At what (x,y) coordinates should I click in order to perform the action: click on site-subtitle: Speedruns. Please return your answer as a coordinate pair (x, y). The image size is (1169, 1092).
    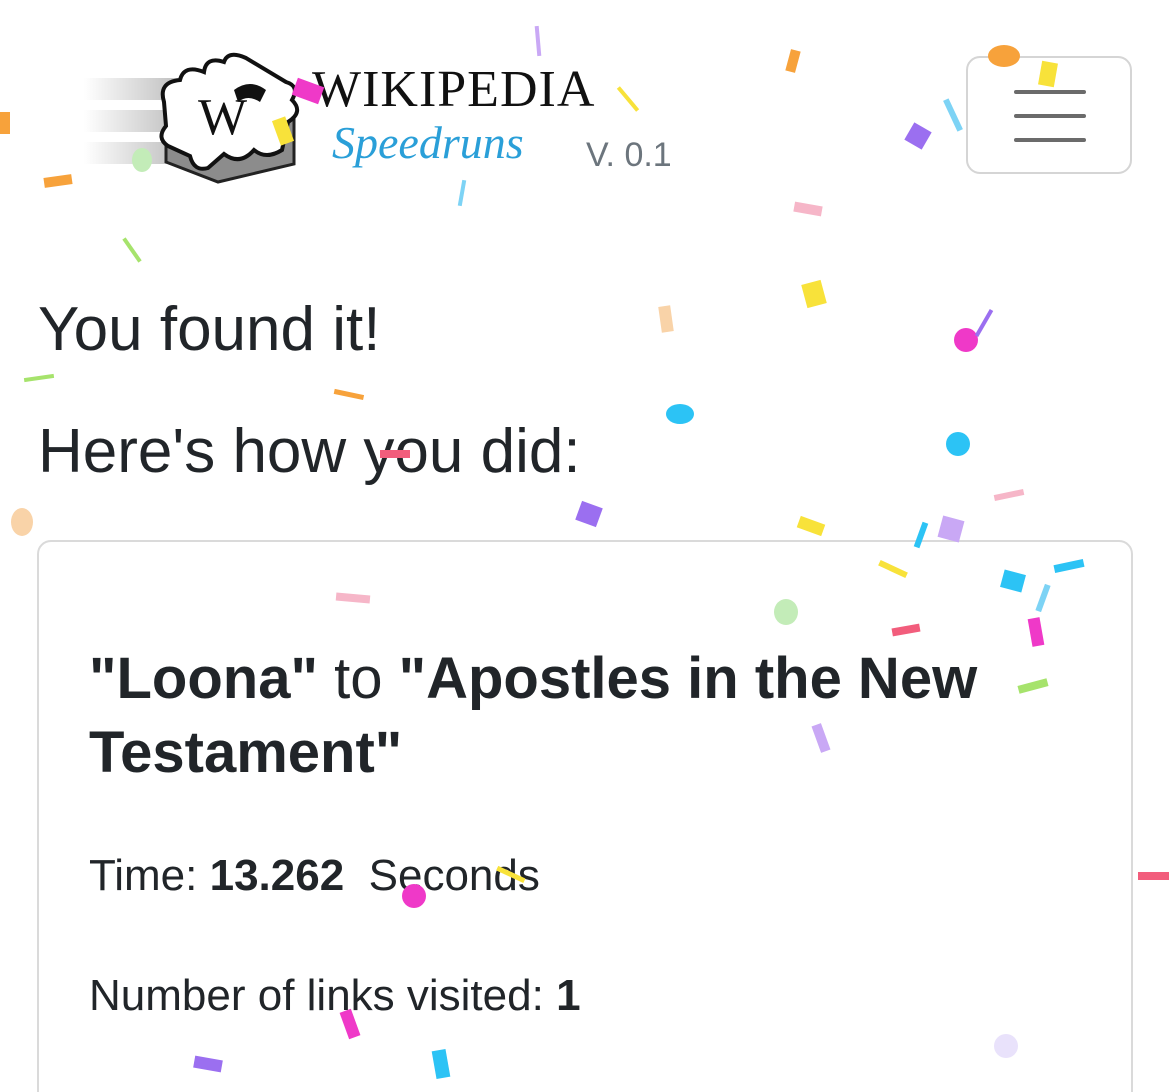
    Looking at the image, I should click on (428, 142).